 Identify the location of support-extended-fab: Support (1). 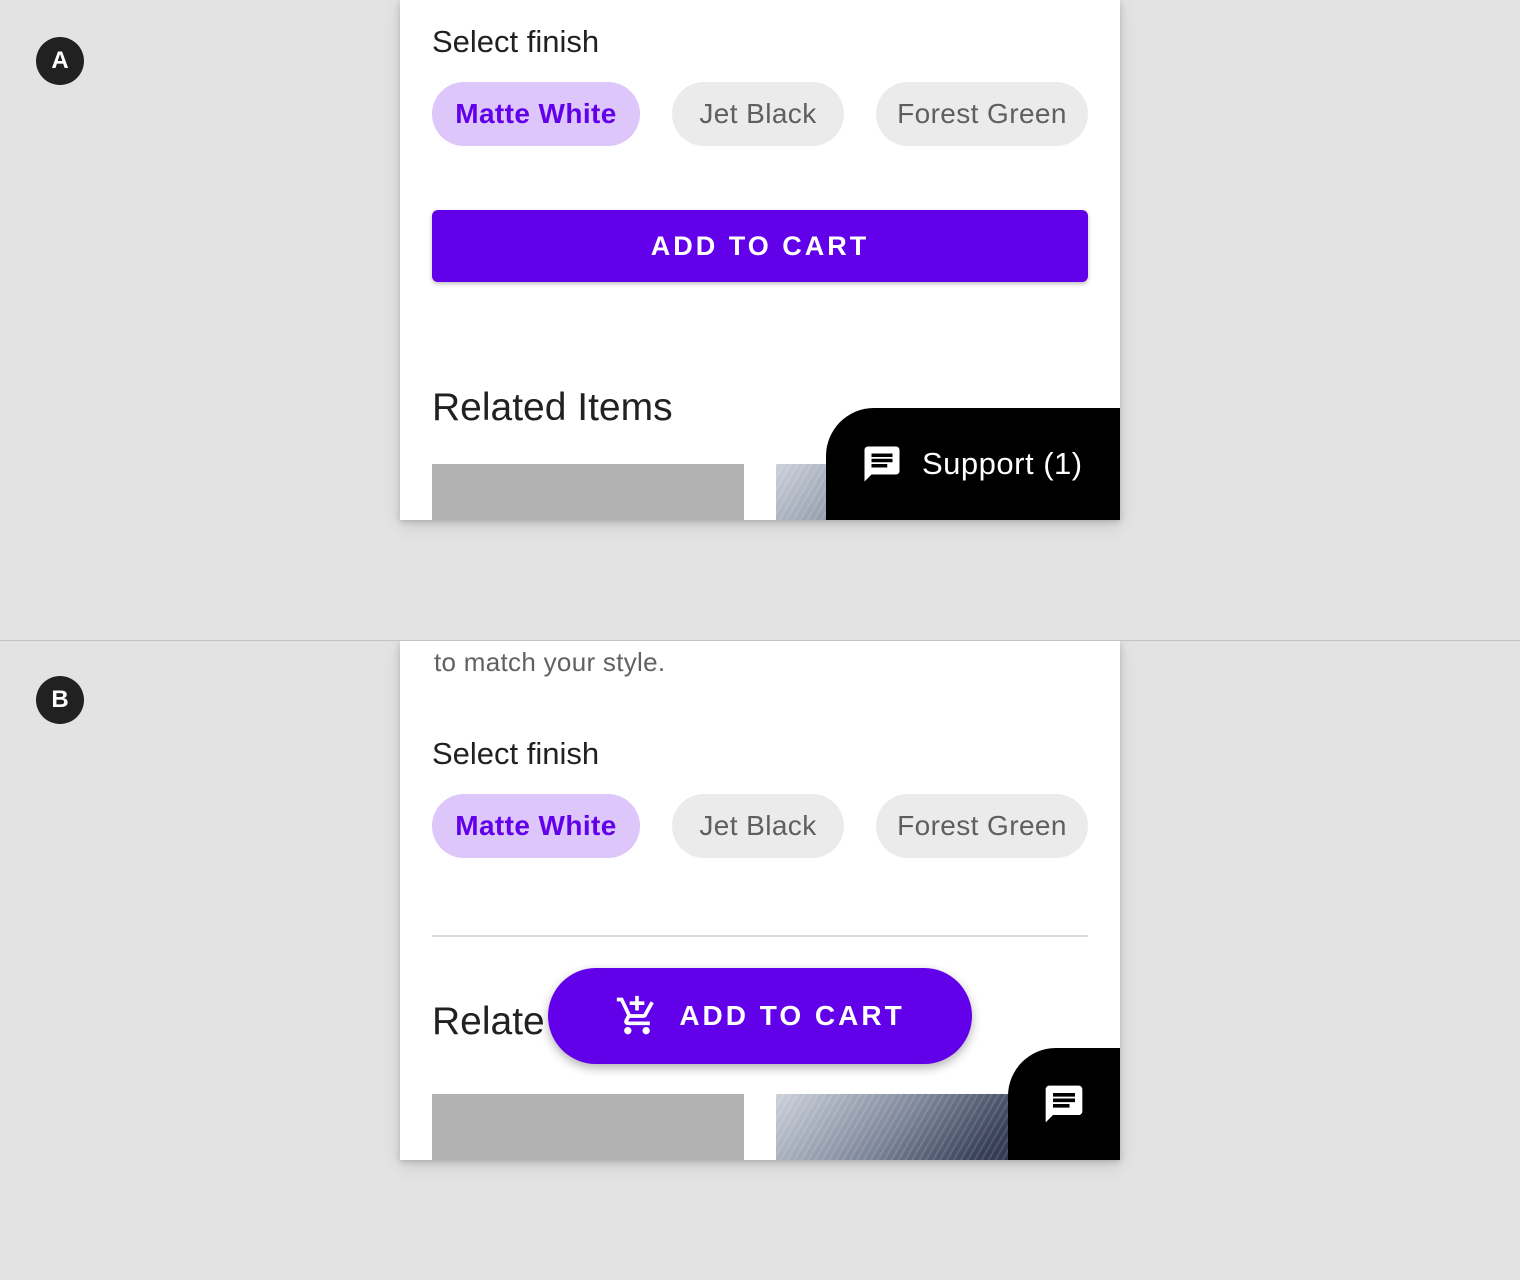
(973, 464).